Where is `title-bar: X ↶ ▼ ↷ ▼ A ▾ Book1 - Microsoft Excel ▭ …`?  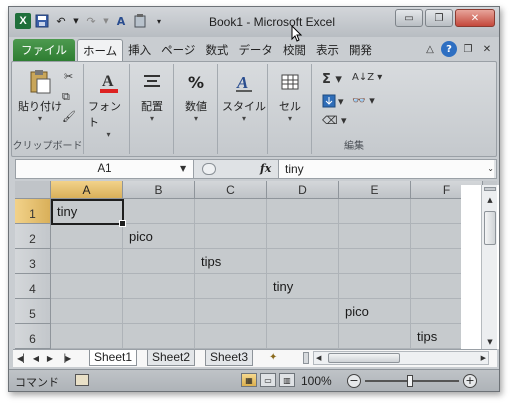 title-bar: X ↶ ▼ ↷ ▼ A ▾ Book1 - Microsoft Excel ▭ … is located at coordinates (254, 22).